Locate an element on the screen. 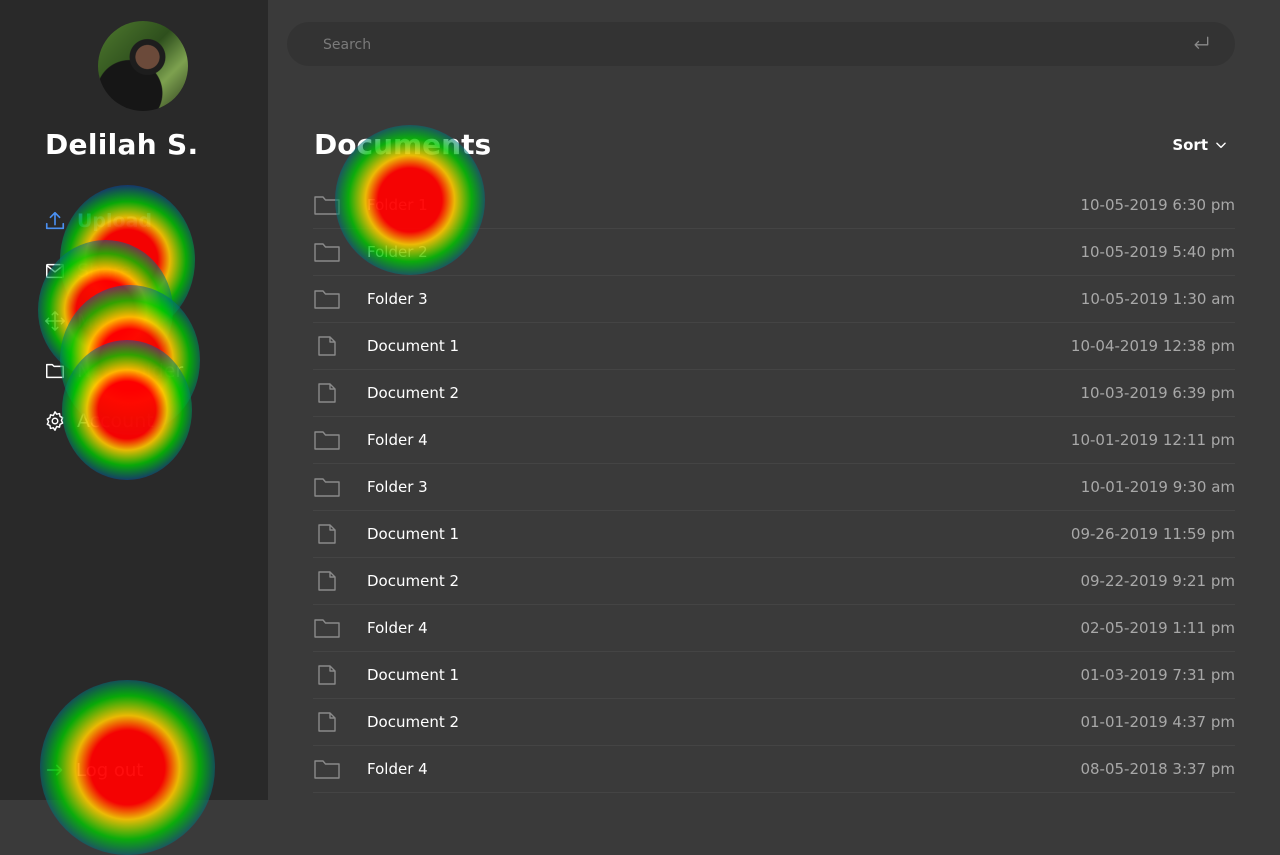 The image size is (1280, 855). file-row: Document 1 10-04-2019 12:38 pm is located at coordinates (774, 346).